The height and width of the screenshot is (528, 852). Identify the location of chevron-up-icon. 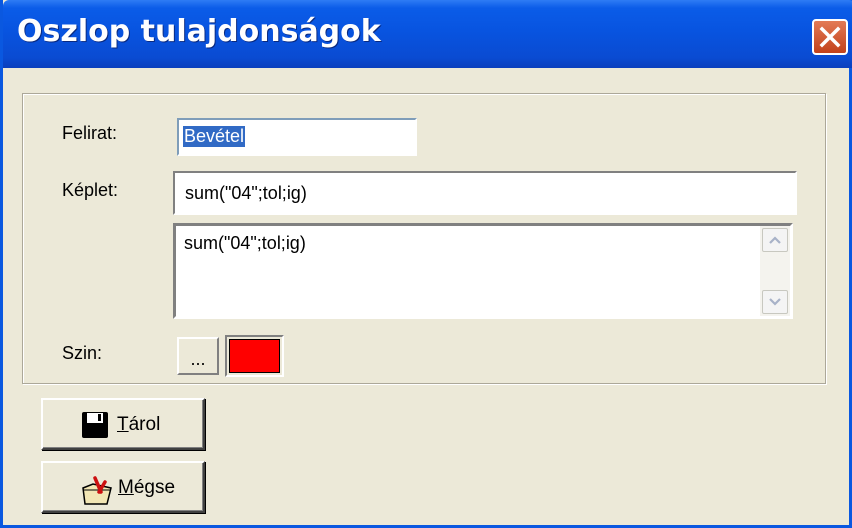
(775, 240).